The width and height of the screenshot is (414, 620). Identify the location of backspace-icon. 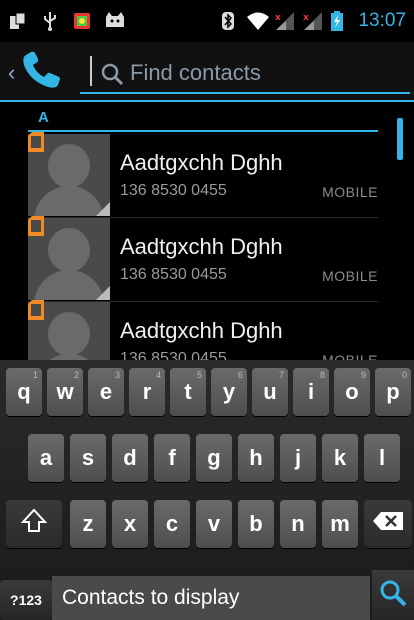
(388, 524).